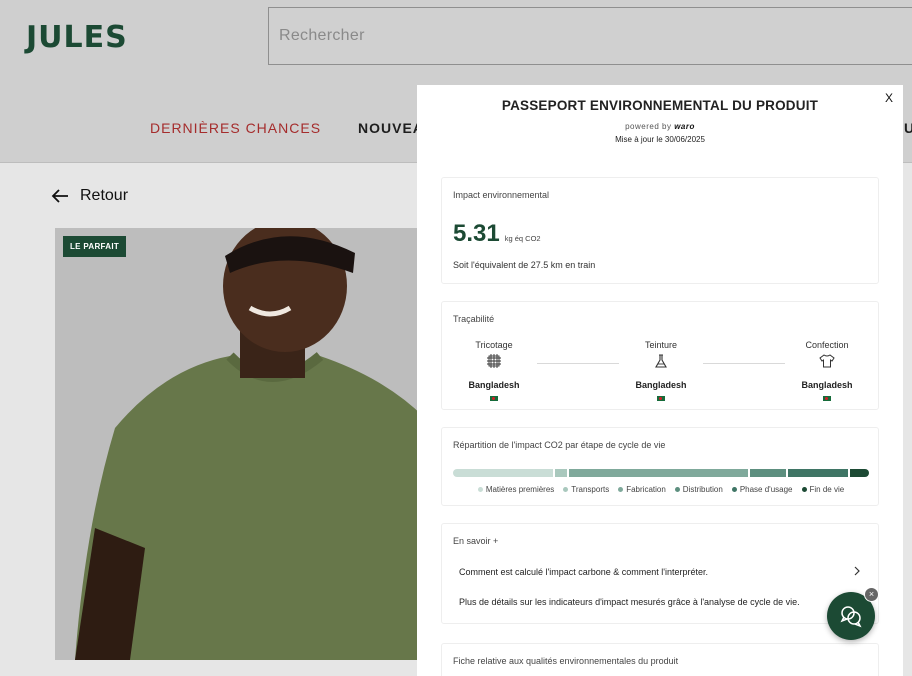 This screenshot has height=676, width=912. Describe the element at coordinates (827, 345) in the screenshot. I see `step-label: Confection` at that location.